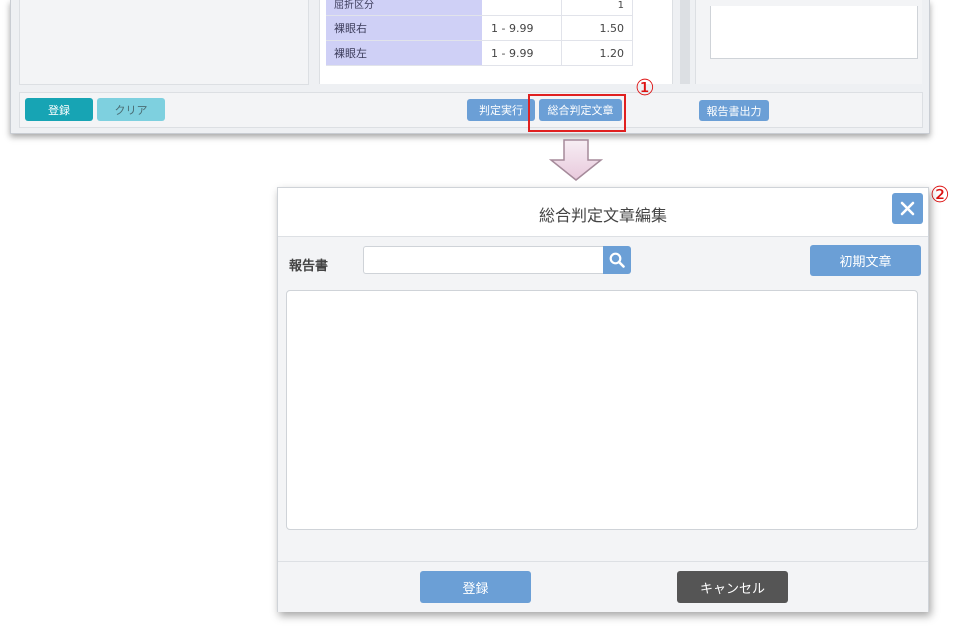 This screenshot has width=977, height=644. What do you see at coordinates (645, 88) in the screenshot?
I see `step-marker-1: ①` at bounding box center [645, 88].